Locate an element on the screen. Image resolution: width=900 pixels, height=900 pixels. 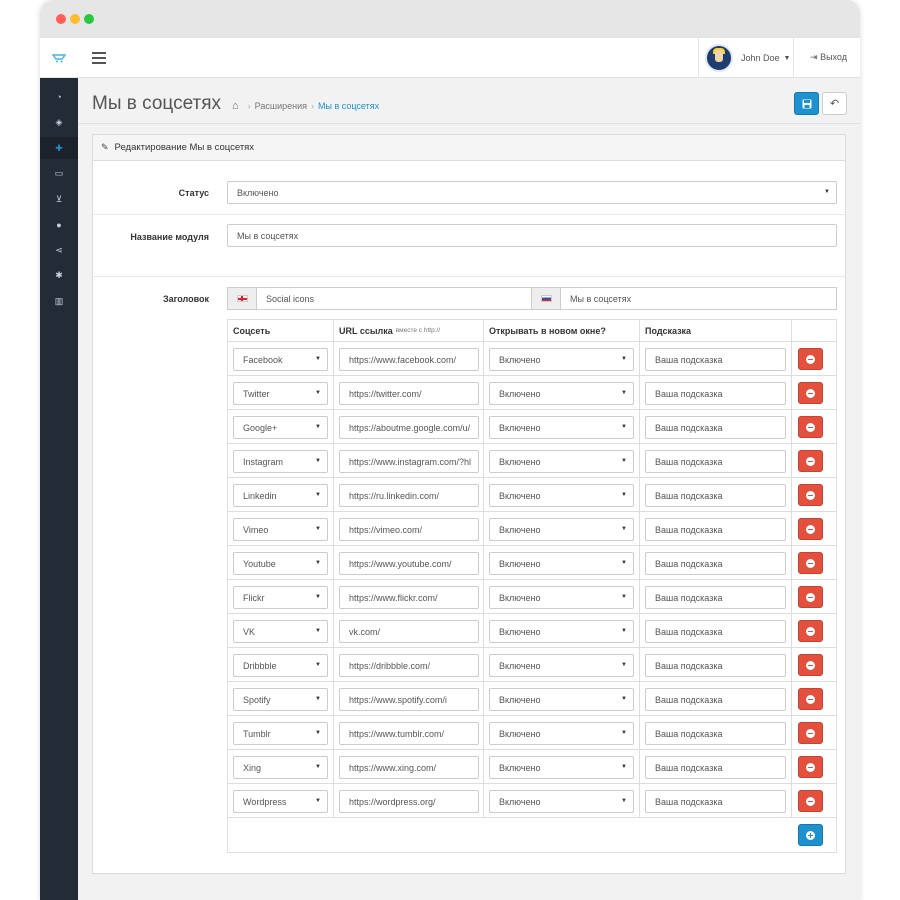
gear-icon: ✱ is located at coordinates (59, 276).